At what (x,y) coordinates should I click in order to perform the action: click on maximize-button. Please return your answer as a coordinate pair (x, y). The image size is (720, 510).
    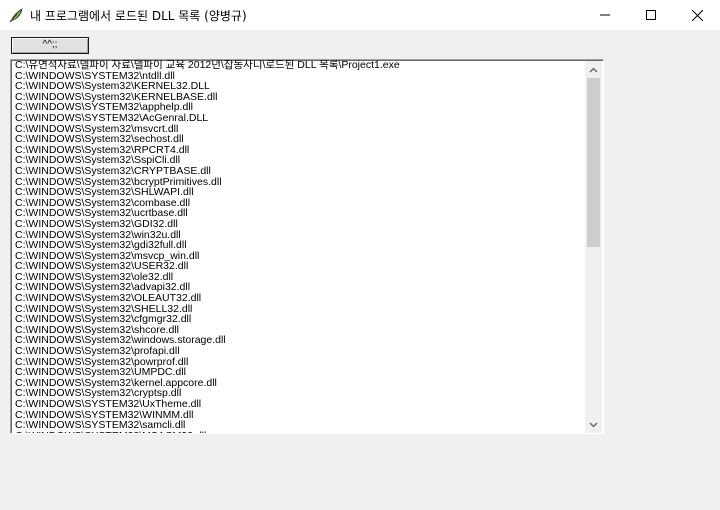
    Looking at the image, I should click on (651, 15).